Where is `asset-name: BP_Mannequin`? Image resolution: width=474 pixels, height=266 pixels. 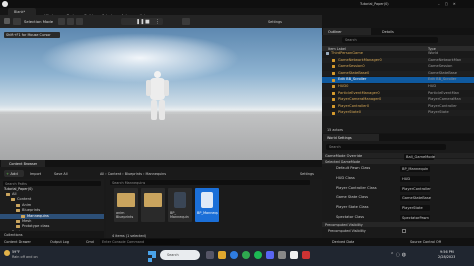 asset-name: BP_Mannequin is located at coordinates (207, 213).